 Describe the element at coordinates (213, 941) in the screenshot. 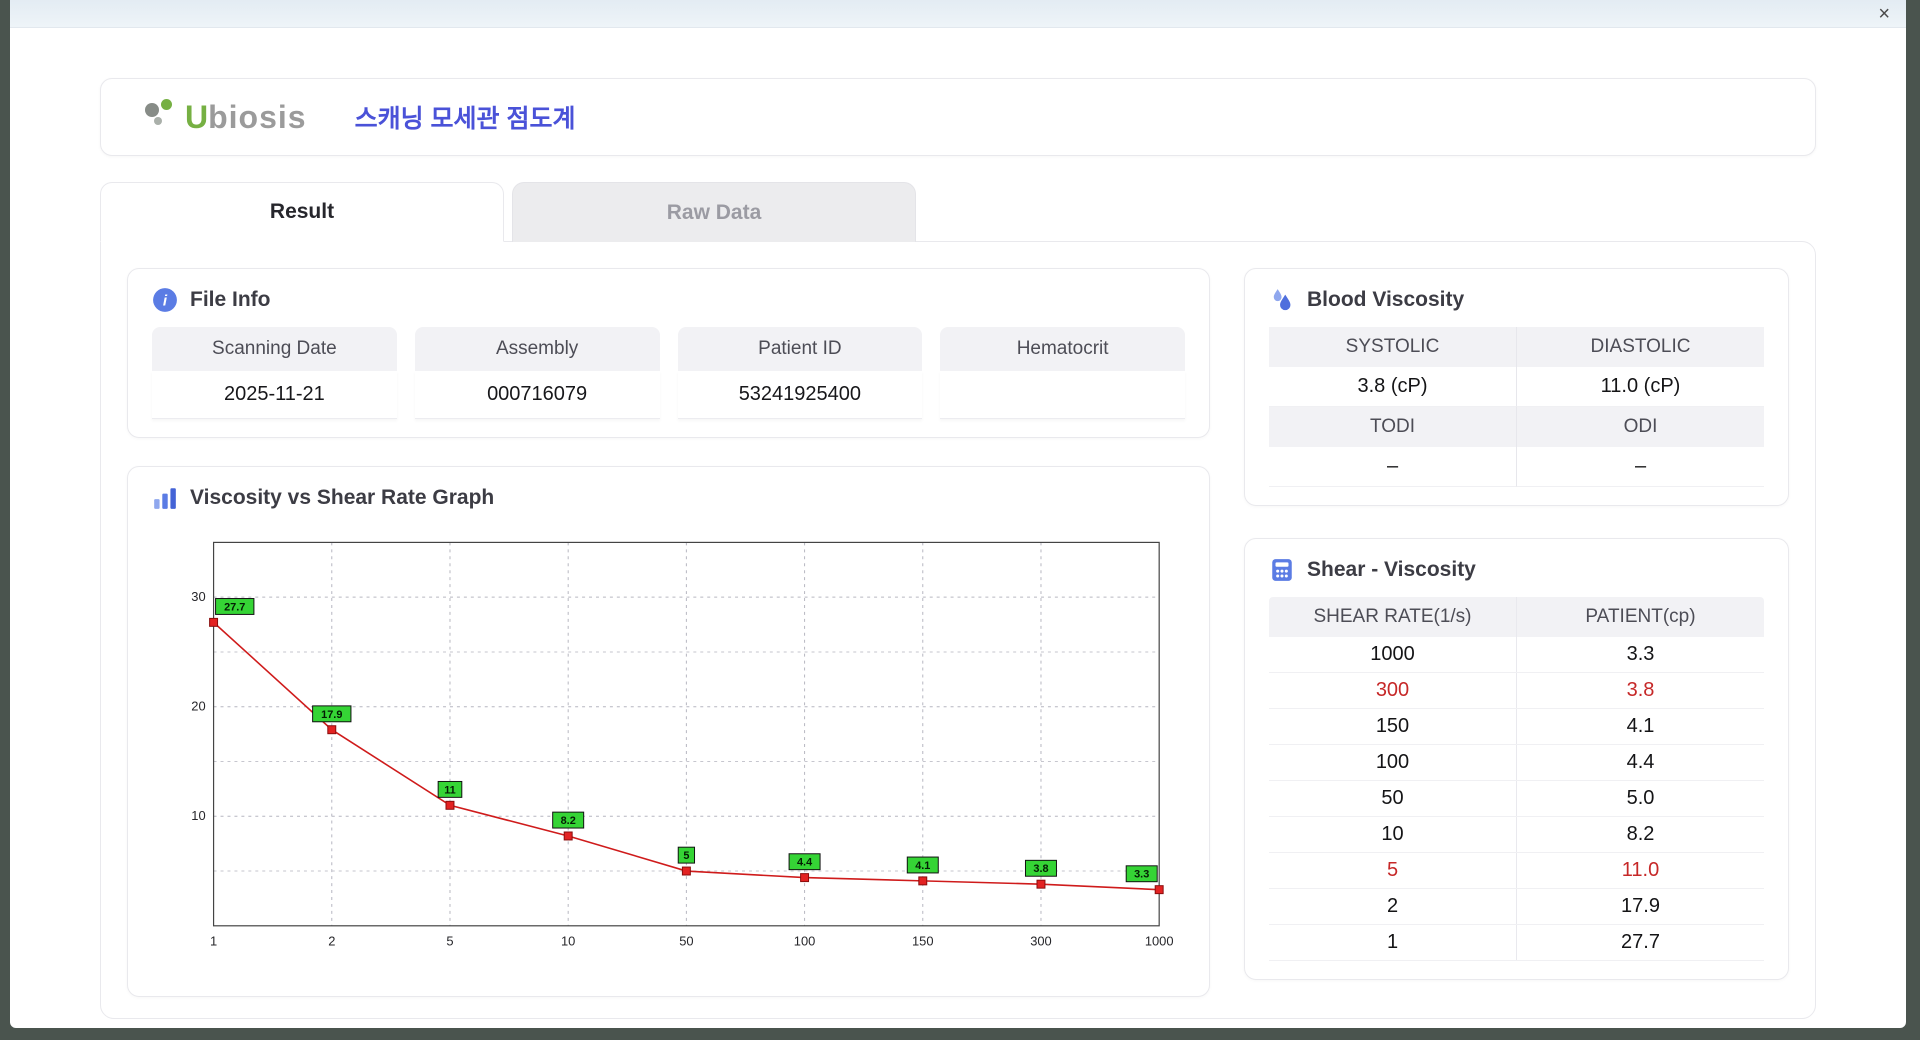

I see `svg-text: 1` at that location.